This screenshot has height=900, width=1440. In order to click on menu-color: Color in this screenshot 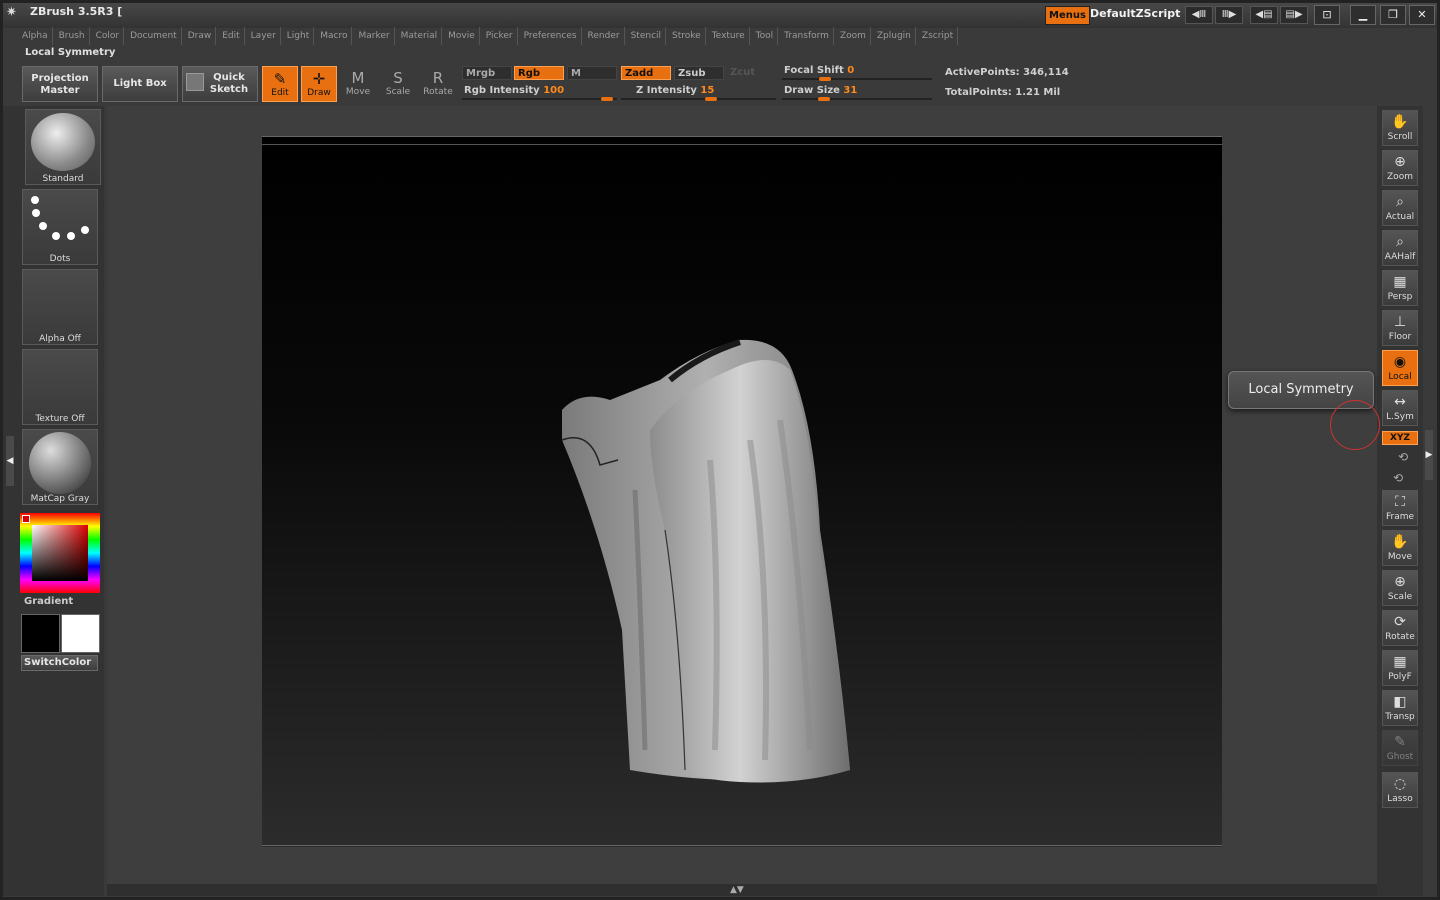, I will do `click(108, 36)`.